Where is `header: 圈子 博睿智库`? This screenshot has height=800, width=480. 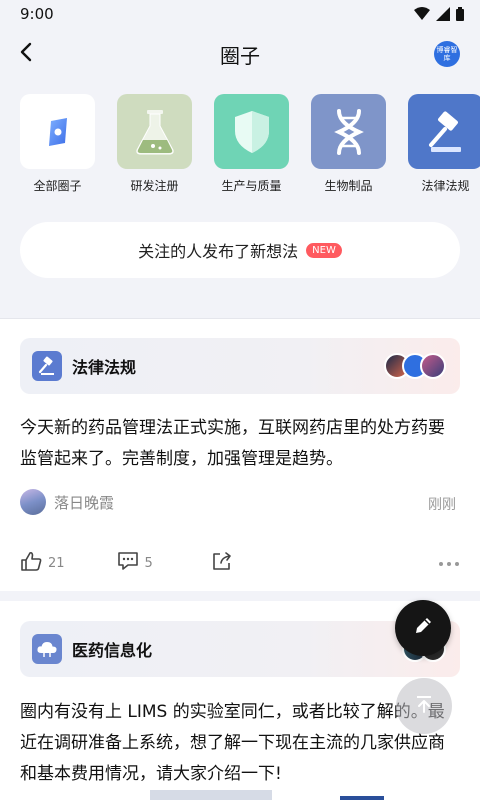
header: 圈子 博睿智库 is located at coordinates (240, 54).